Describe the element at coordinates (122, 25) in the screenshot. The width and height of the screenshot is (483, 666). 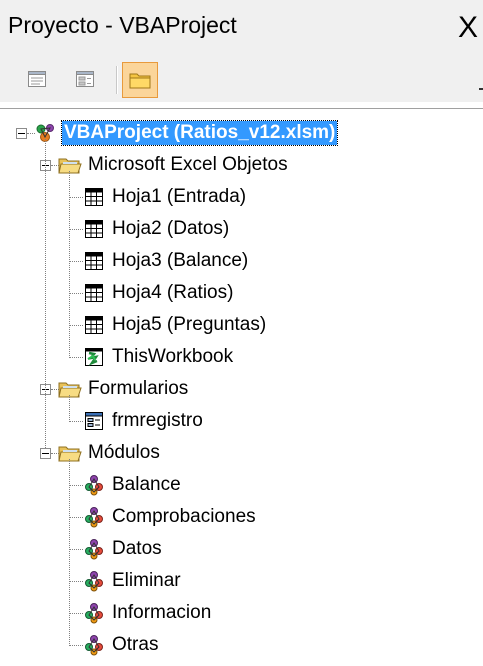
I see `window-title: Proyecto - VBAProject` at that location.